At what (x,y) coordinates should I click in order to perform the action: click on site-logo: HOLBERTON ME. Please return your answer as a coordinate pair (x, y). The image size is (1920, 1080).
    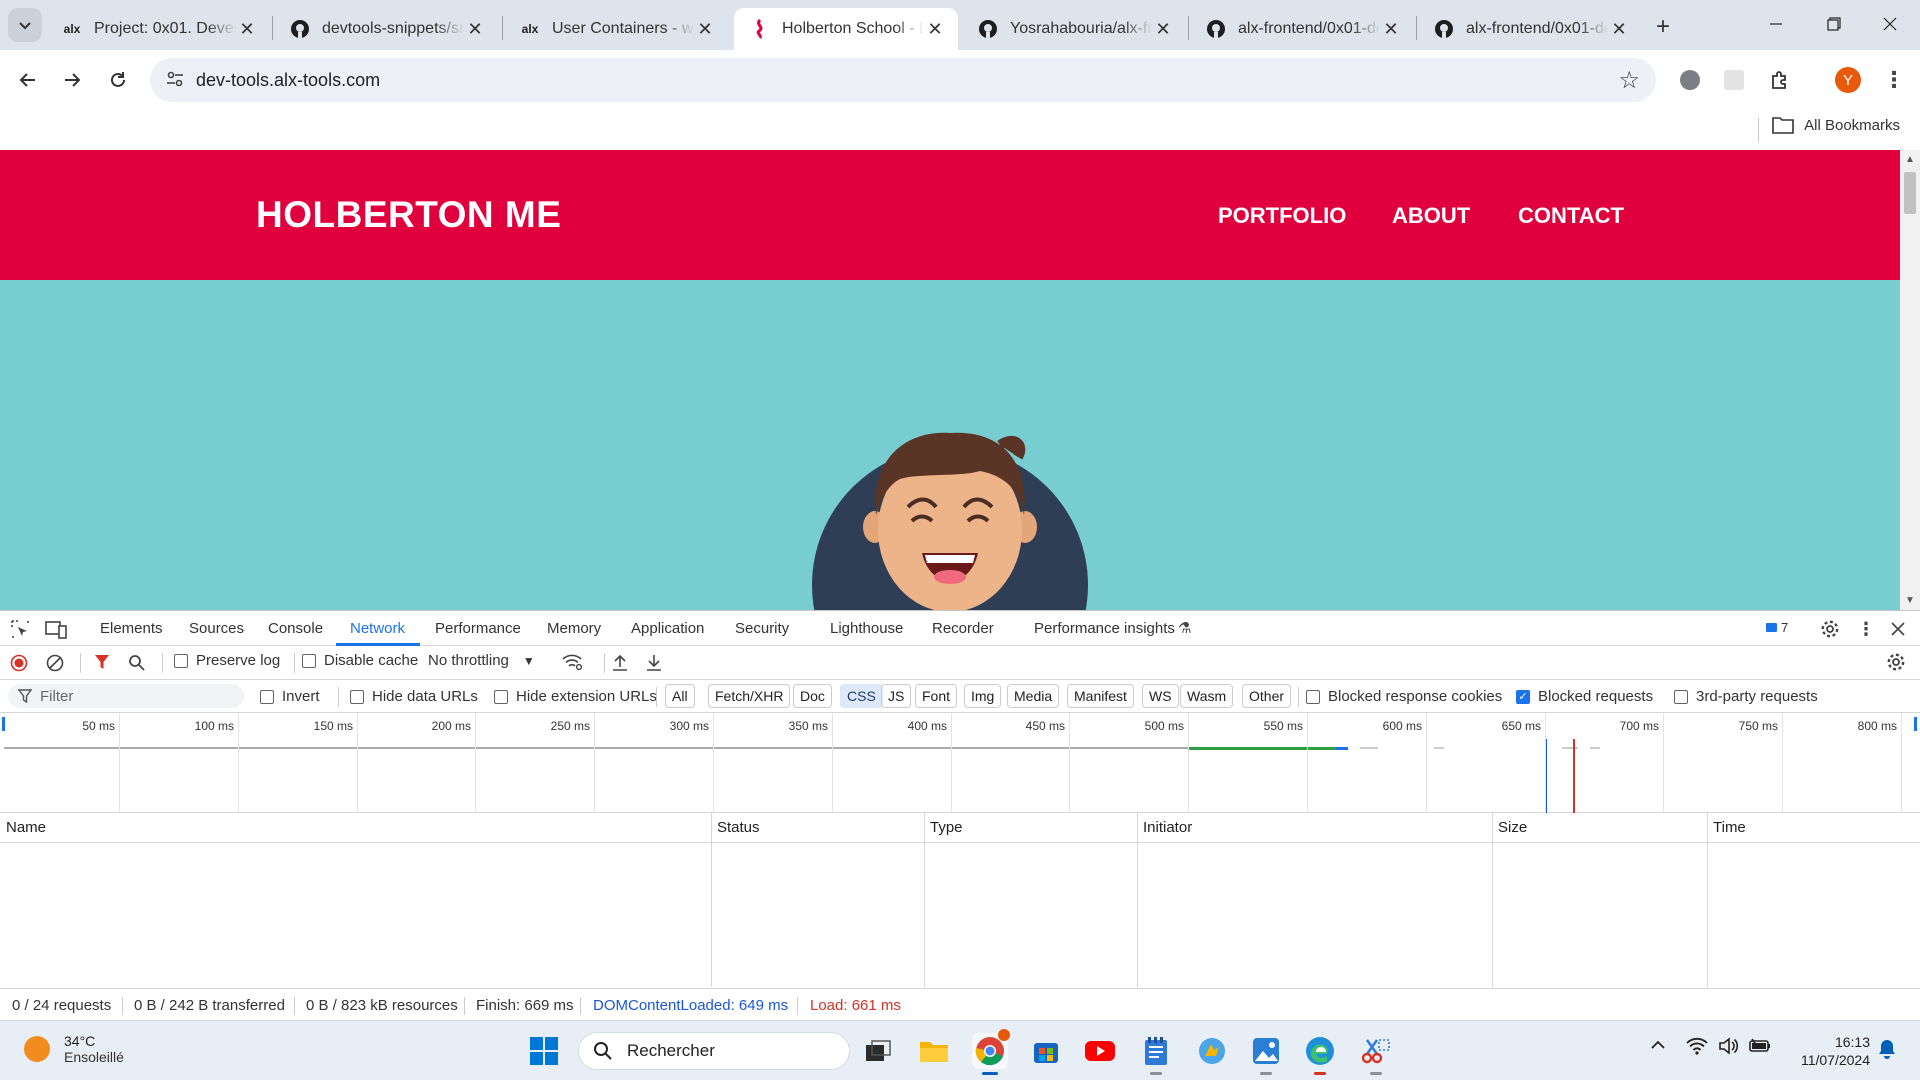
    Looking at the image, I should click on (408, 215).